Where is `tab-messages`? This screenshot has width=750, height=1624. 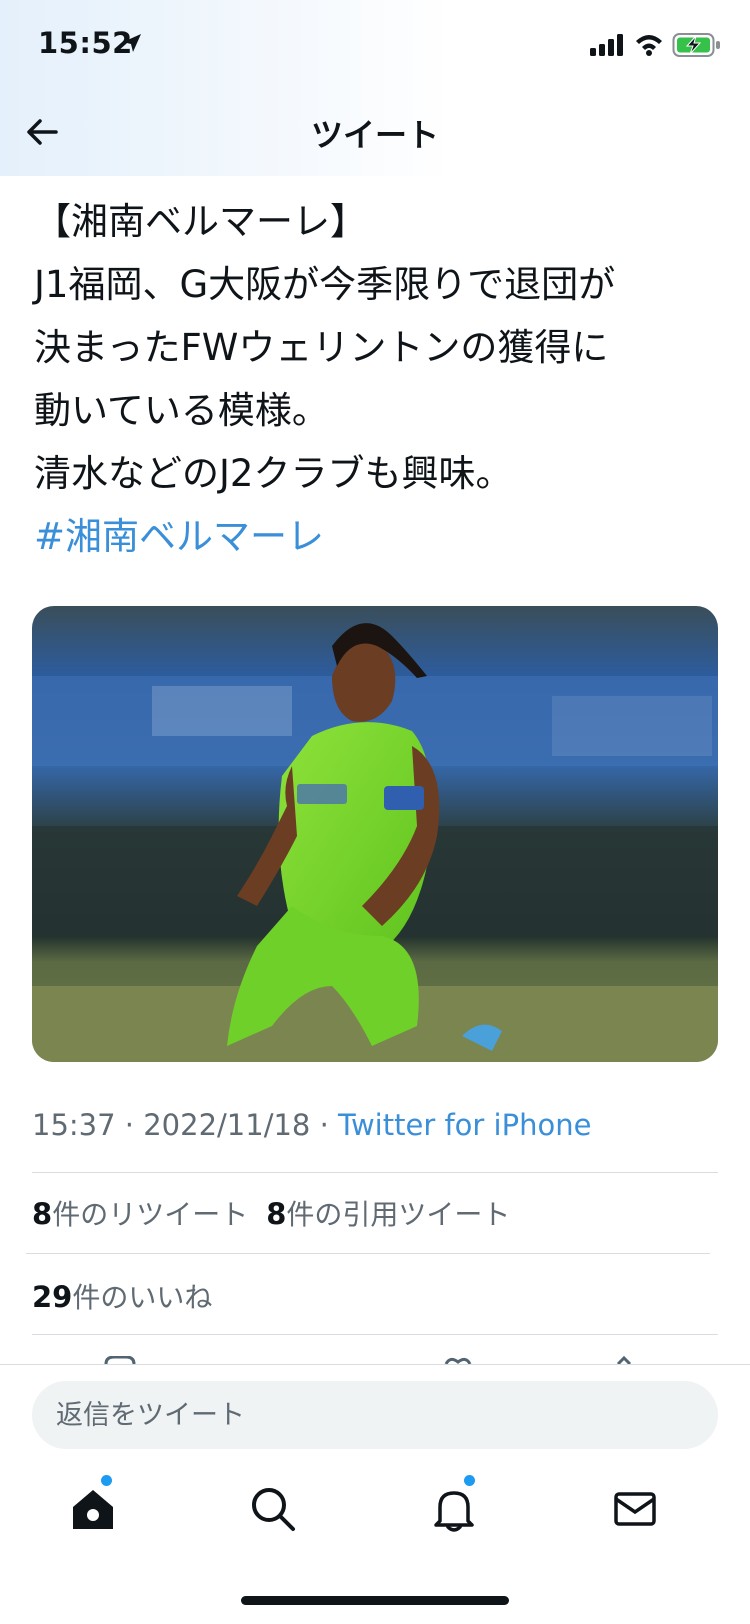
tab-messages is located at coordinates (635, 1509).